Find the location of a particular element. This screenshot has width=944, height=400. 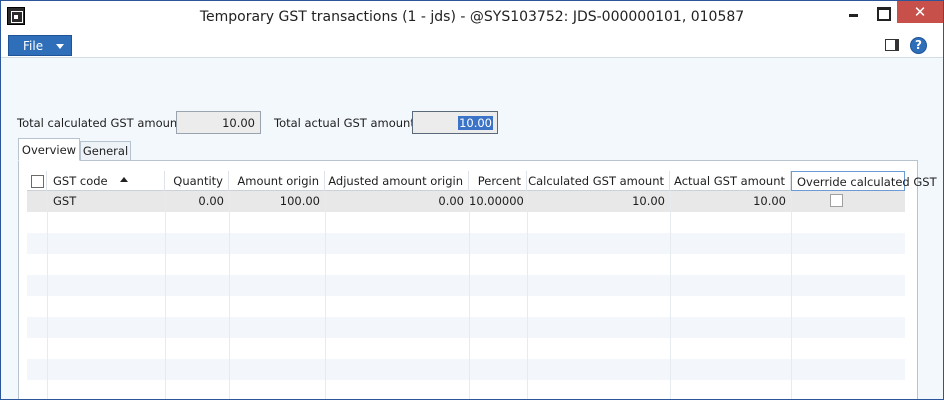

col-amount-origin: Amount origin is located at coordinates (277, 181).